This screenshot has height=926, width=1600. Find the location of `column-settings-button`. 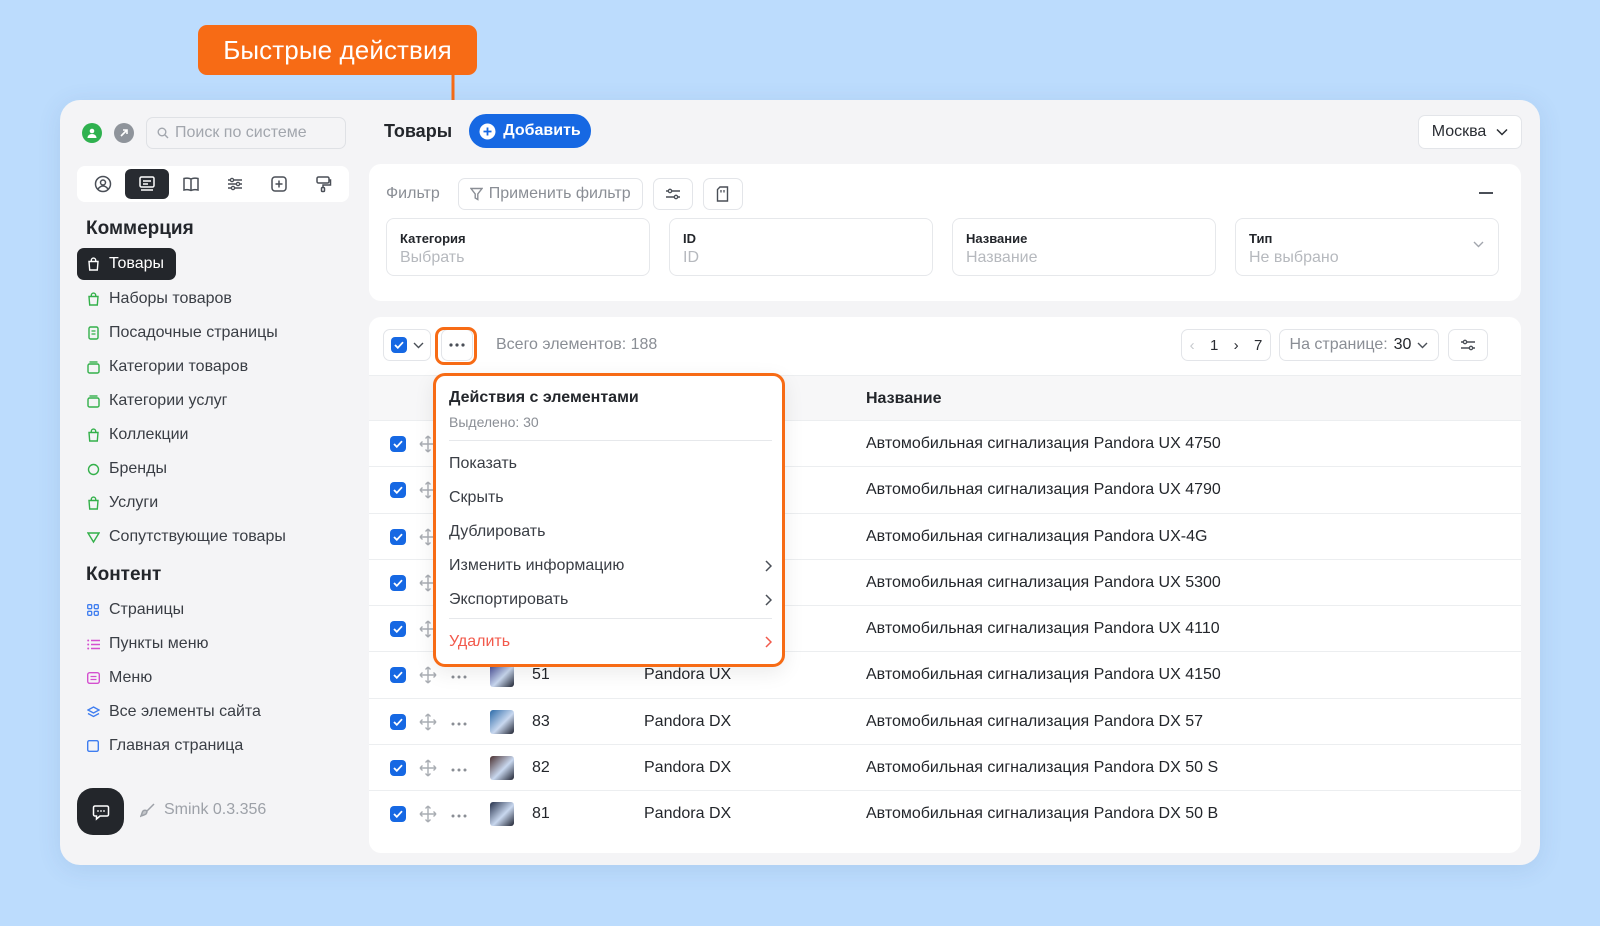

column-settings-button is located at coordinates (1468, 345).